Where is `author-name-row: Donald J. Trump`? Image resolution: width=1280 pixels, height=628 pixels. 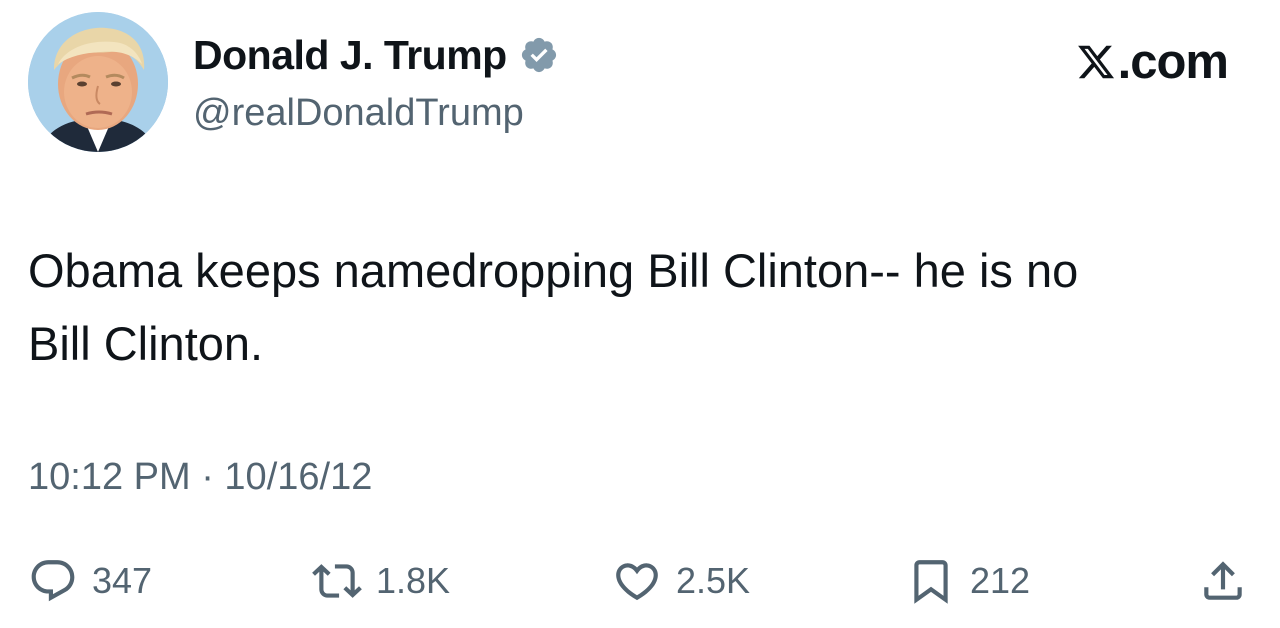
author-name-row: Donald J. Trump is located at coordinates (376, 55).